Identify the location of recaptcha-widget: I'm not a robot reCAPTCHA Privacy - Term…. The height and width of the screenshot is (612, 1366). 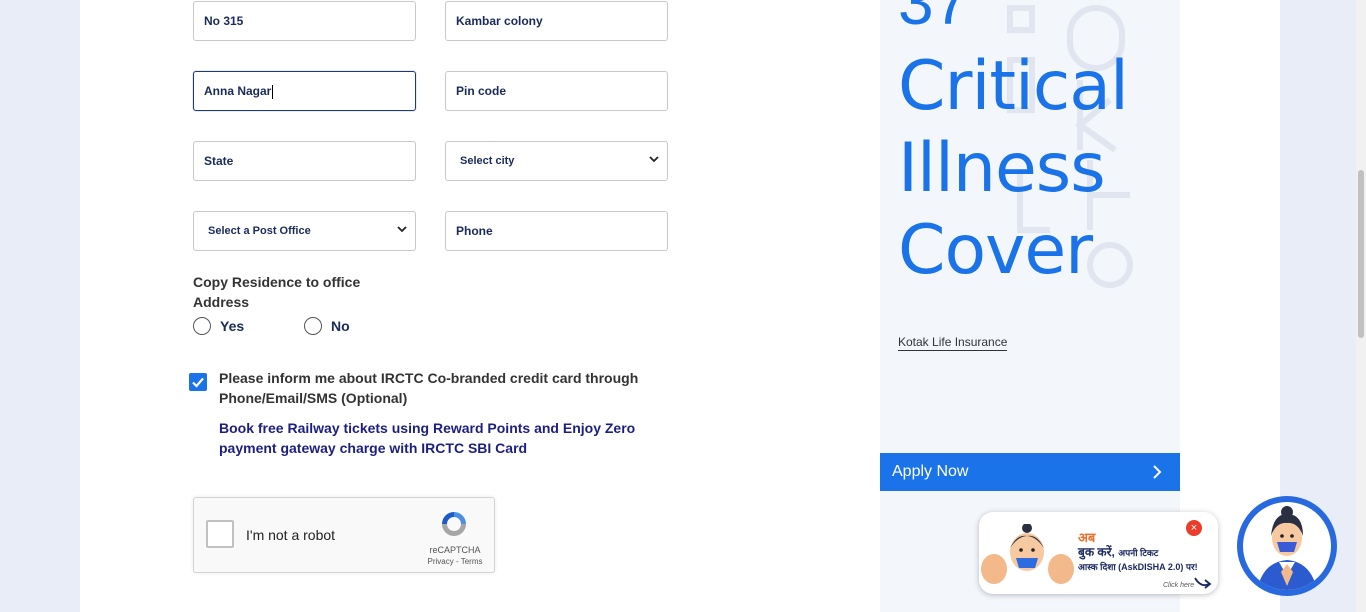
(344, 535).